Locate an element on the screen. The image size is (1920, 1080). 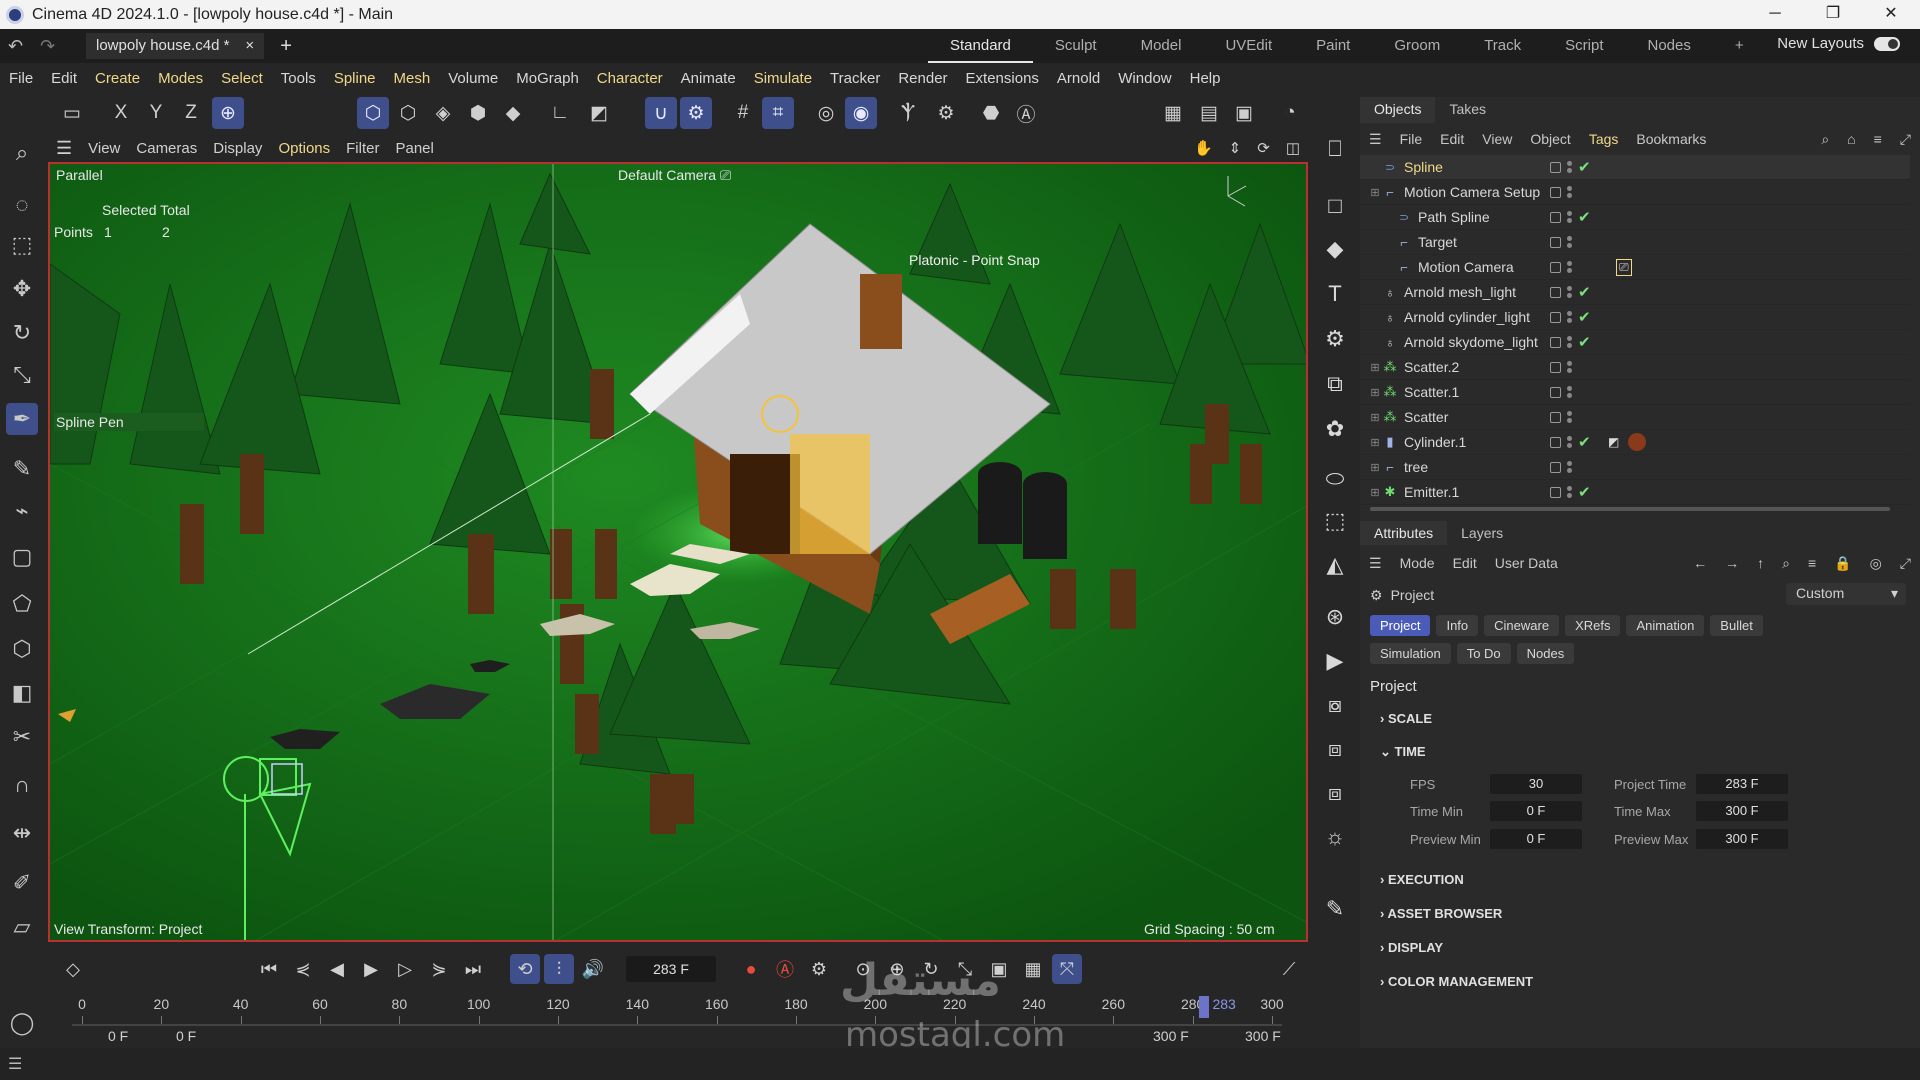
section-scale: › SCALE is located at coordinates (1406, 718).